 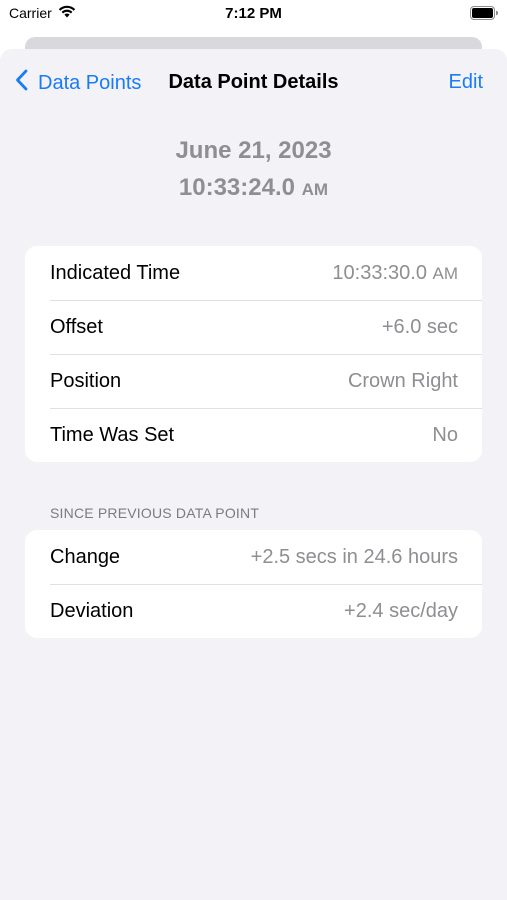 What do you see at coordinates (419, 326) in the screenshot?
I see `row-value: +6.0 sec` at bounding box center [419, 326].